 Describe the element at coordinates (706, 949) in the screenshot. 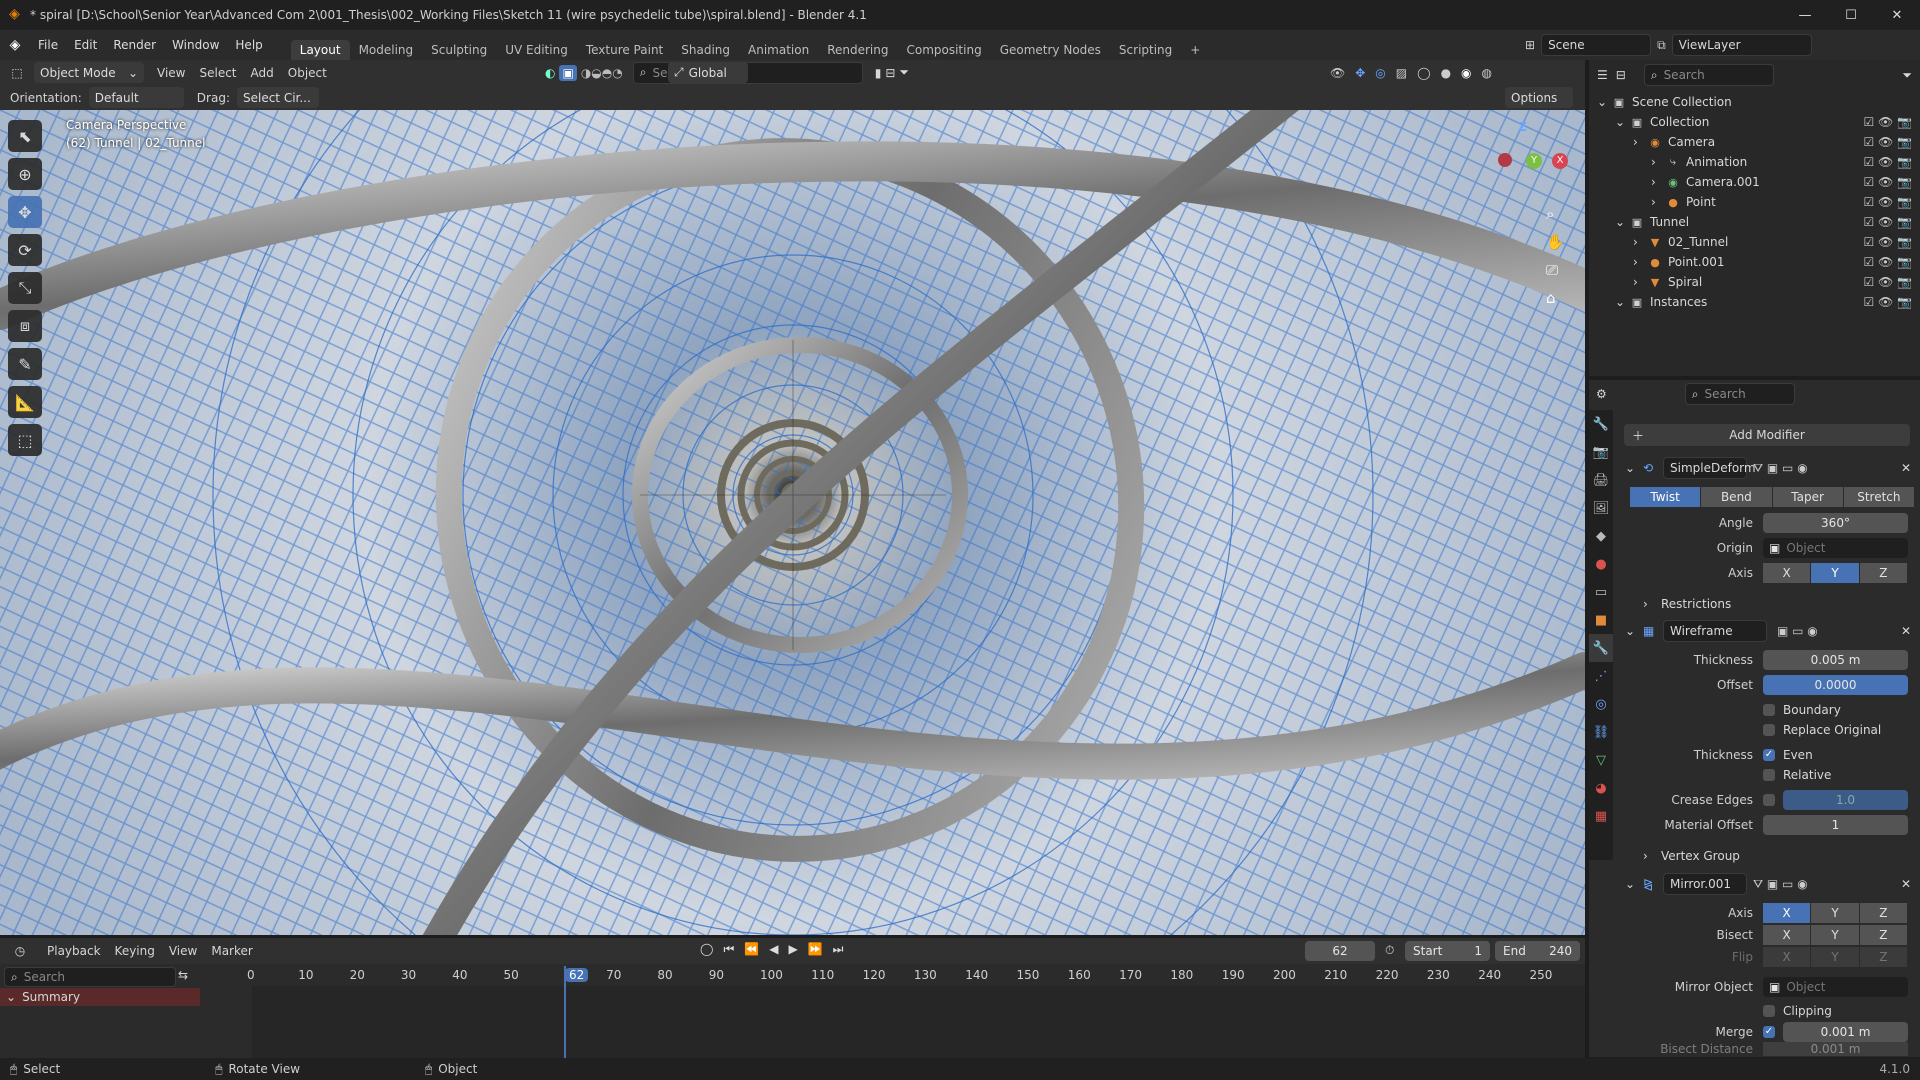

I see `record-icon: ◯` at that location.